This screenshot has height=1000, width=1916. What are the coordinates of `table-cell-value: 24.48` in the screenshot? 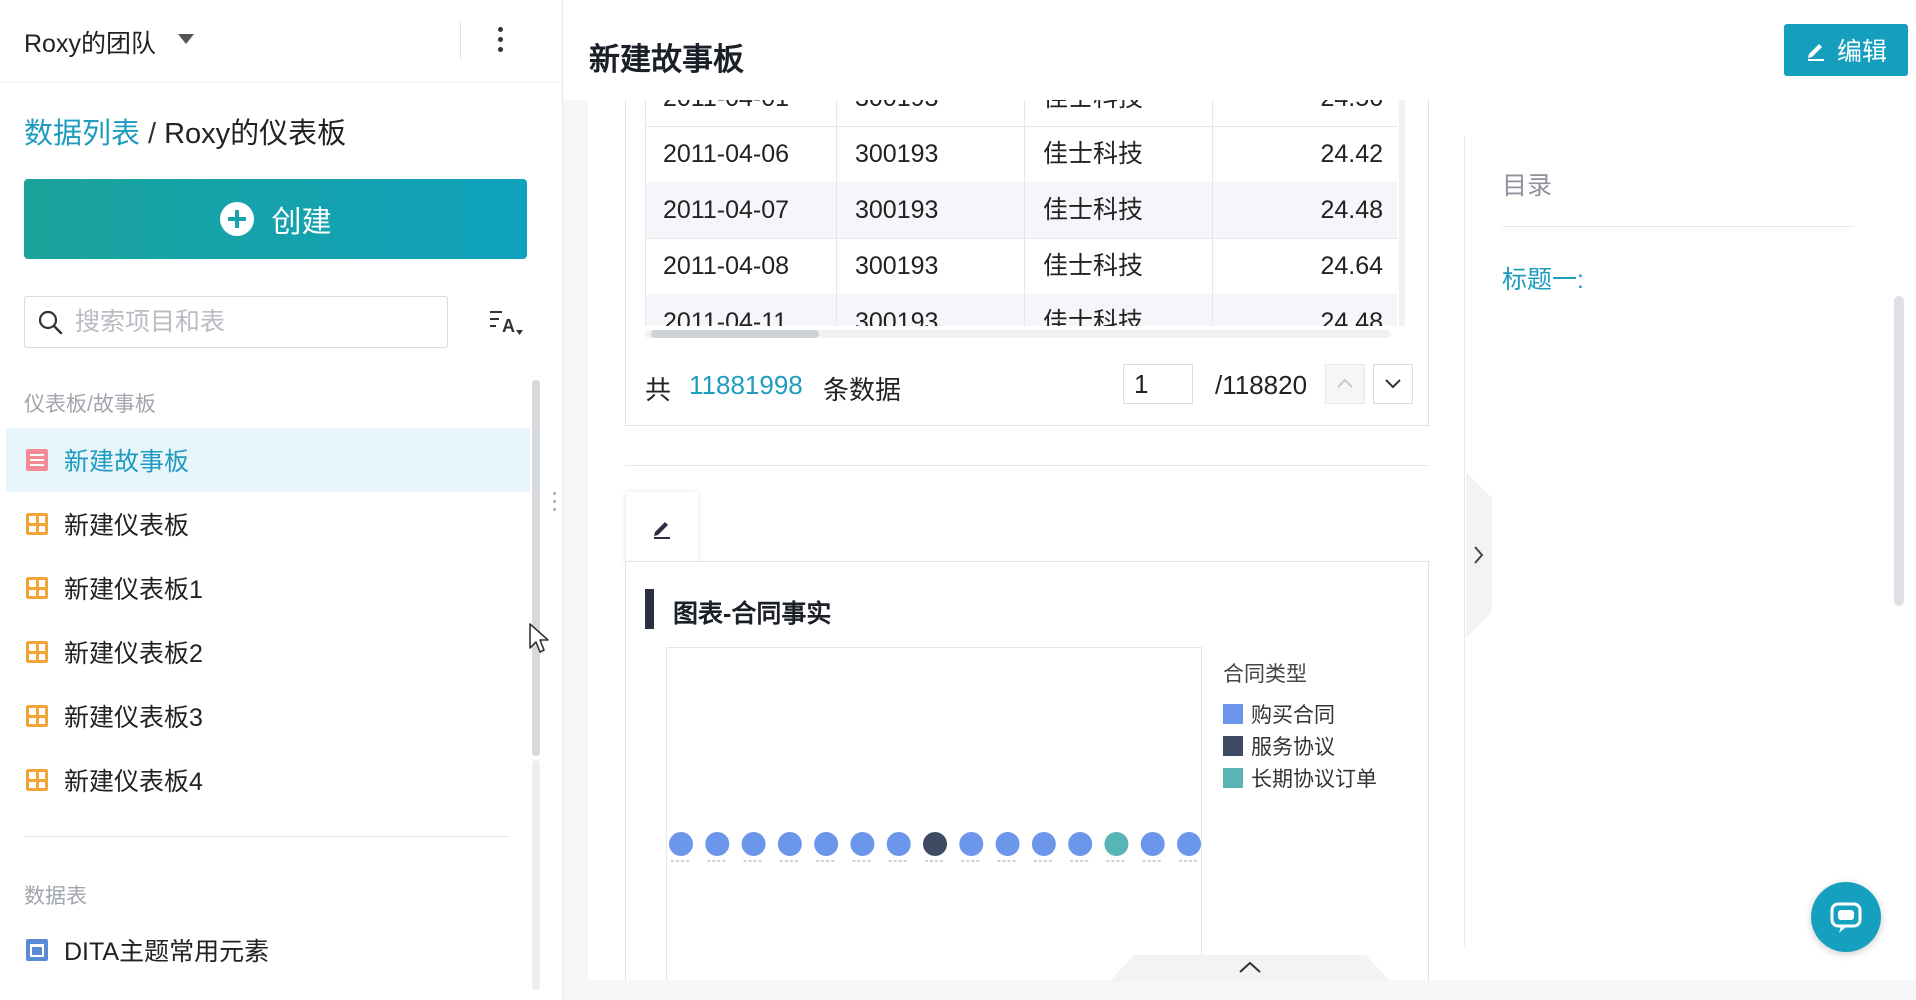 It's located at (1351, 317).